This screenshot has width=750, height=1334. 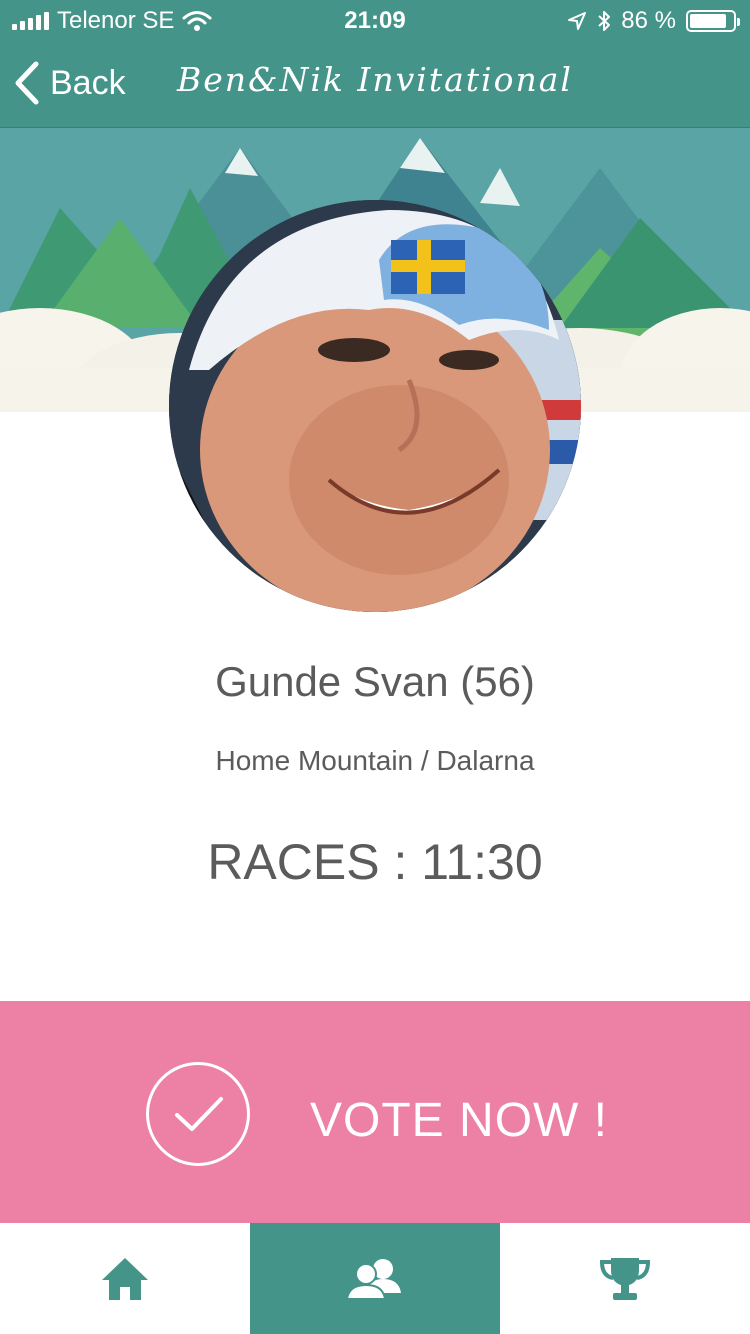 I want to click on location-icon, so click(x=577, y=21).